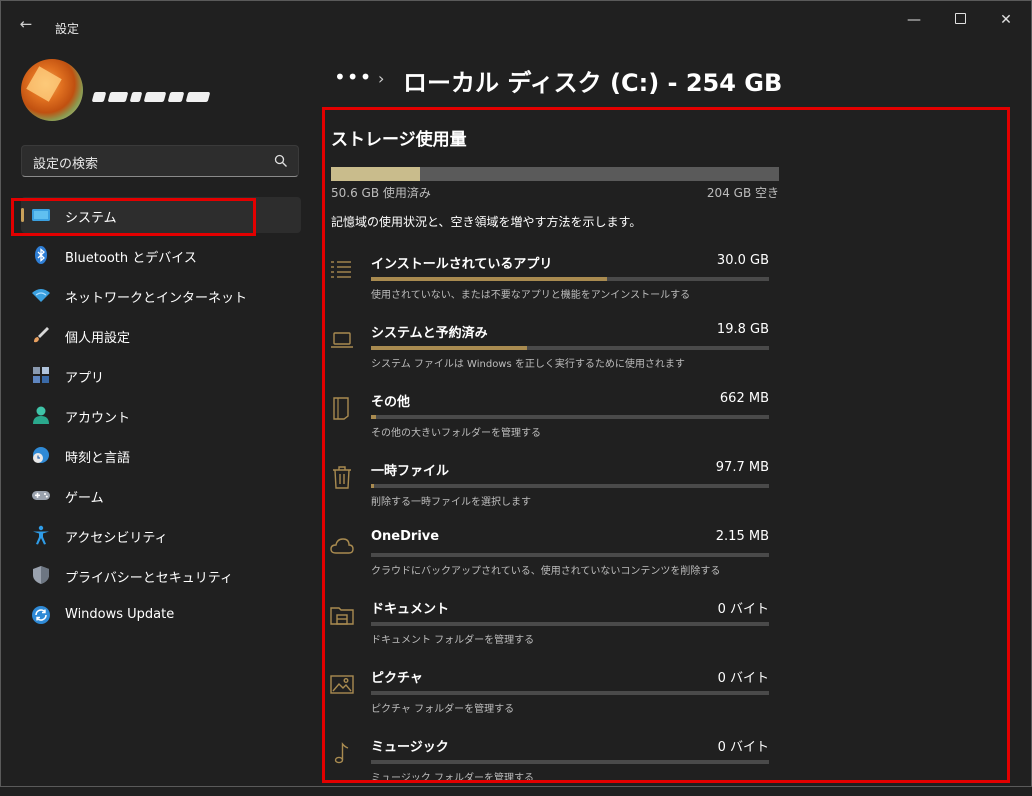 The width and height of the screenshot is (1032, 796). I want to click on gamepad-icon, so click(41, 495).